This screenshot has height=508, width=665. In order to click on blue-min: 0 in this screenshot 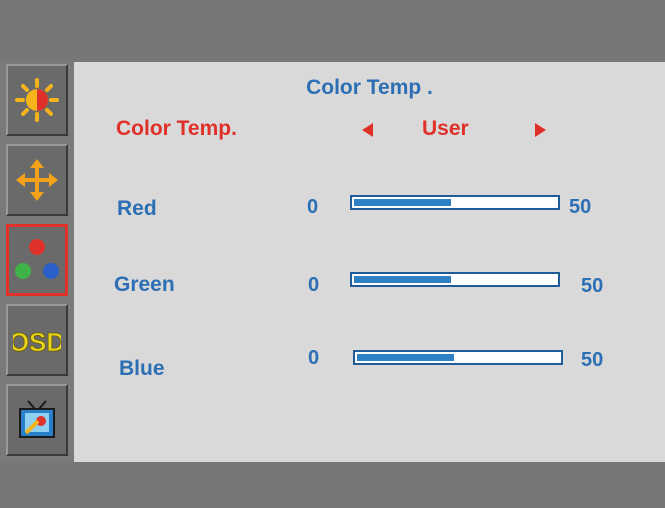, I will do `click(314, 358)`.